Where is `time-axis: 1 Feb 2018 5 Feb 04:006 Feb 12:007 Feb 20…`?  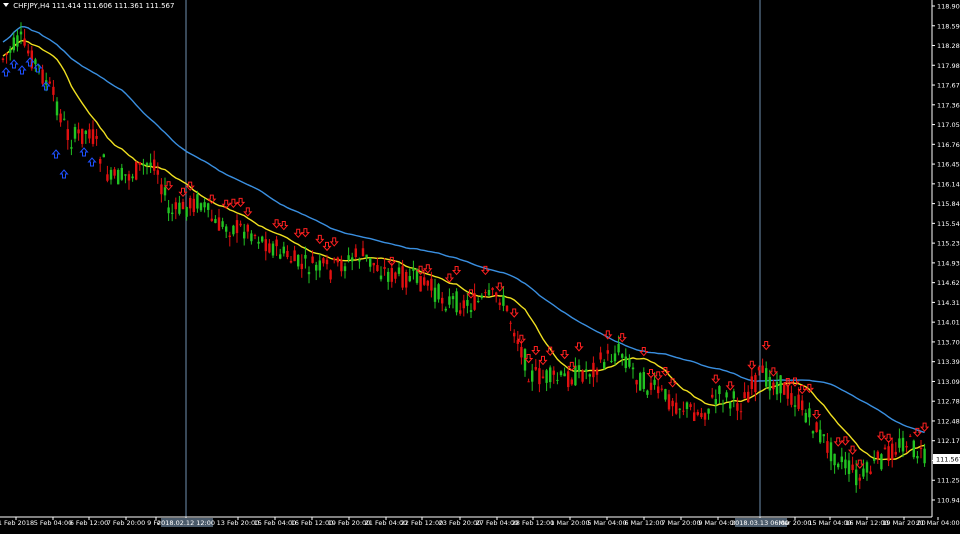
time-axis: 1 Feb 2018 5 Feb 04:006 Feb 12:007 Feb 20… is located at coordinates (480, 521).